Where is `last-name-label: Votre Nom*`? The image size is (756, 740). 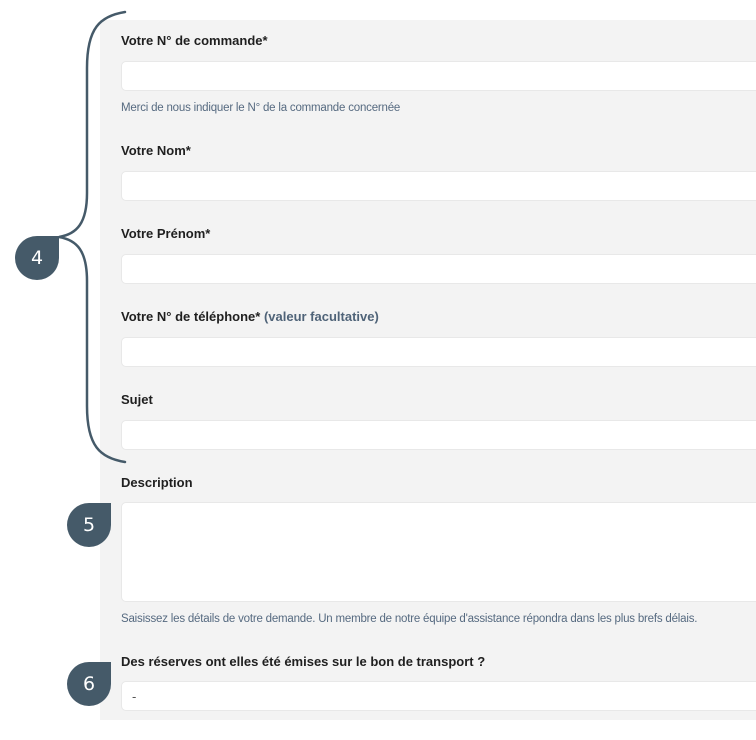 last-name-label: Votre Nom* is located at coordinates (156, 150).